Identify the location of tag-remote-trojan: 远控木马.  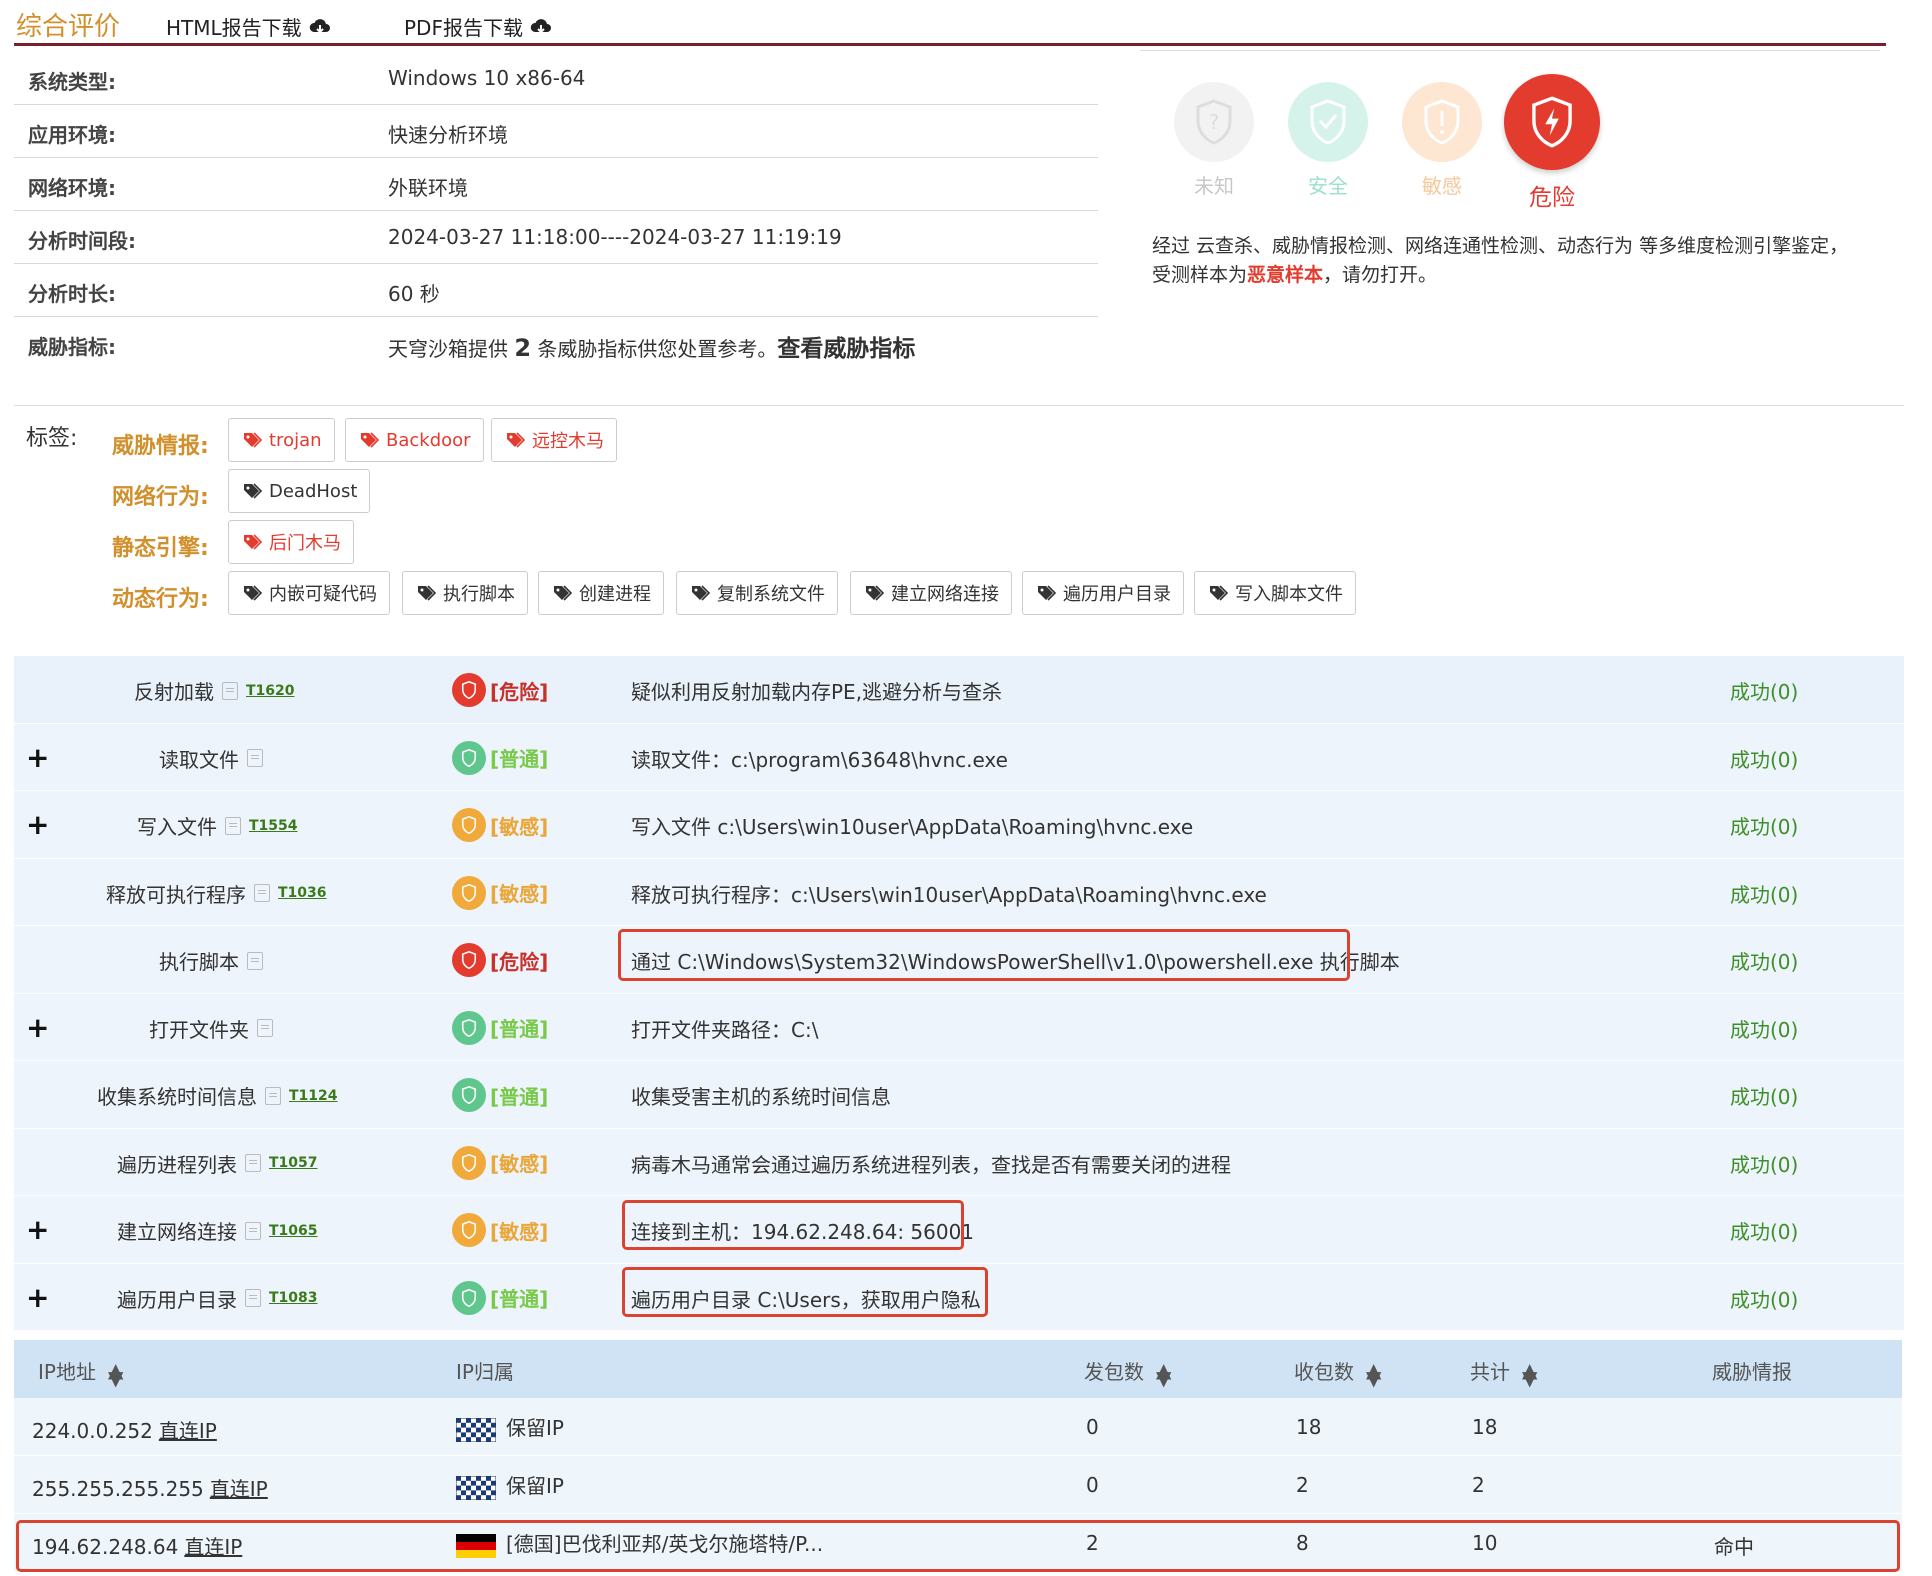
(554, 440).